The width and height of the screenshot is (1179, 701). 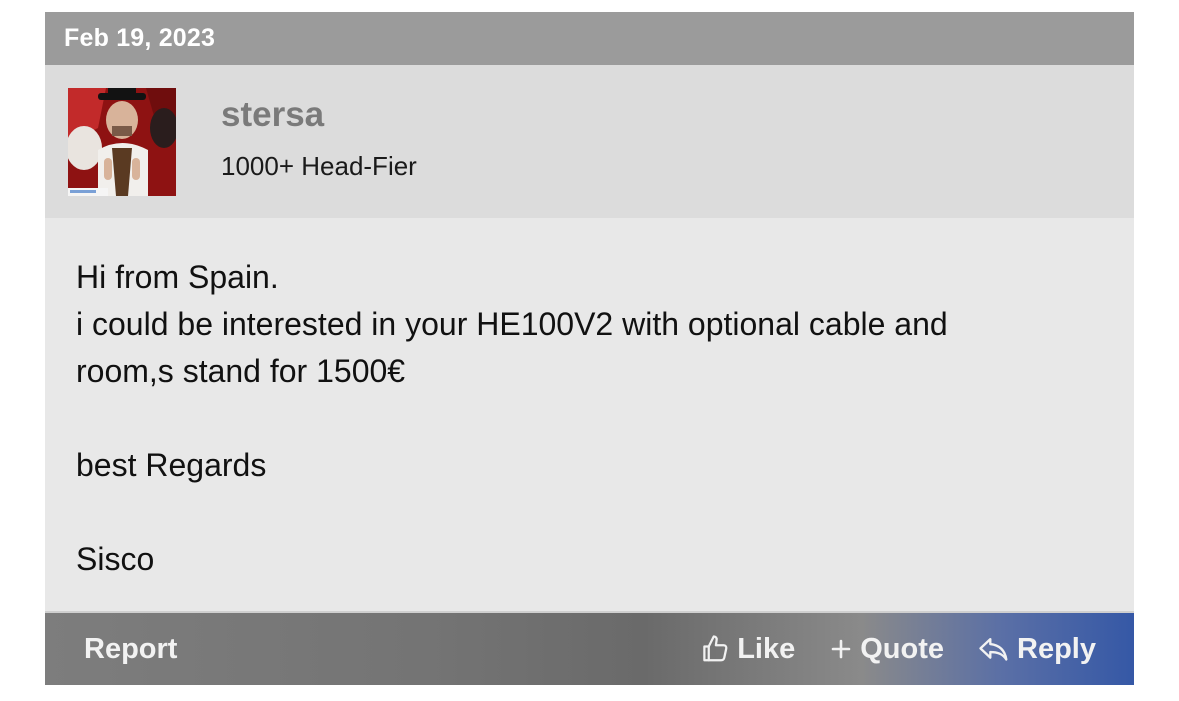 What do you see at coordinates (130, 649) in the screenshot?
I see `report-button: Report` at bounding box center [130, 649].